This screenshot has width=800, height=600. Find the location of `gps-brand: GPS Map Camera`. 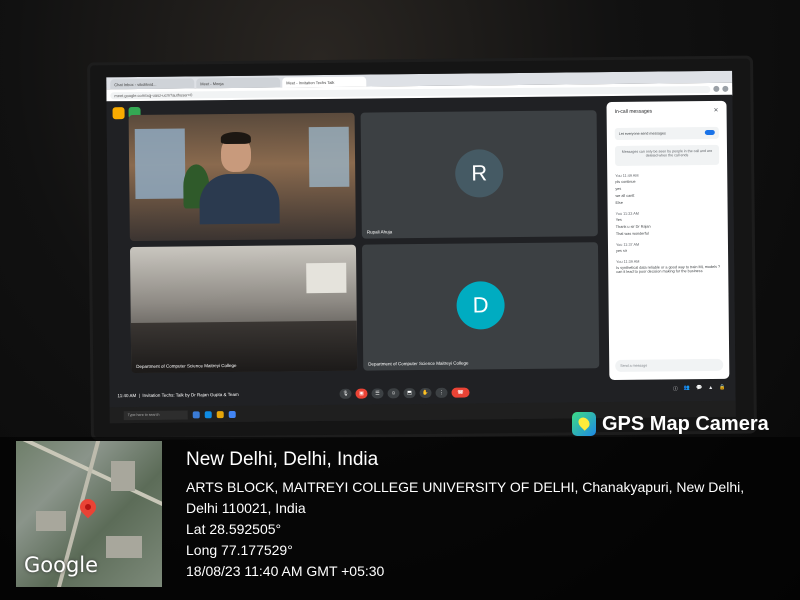

gps-brand: GPS Map Camera is located at coordinates (670, 424).